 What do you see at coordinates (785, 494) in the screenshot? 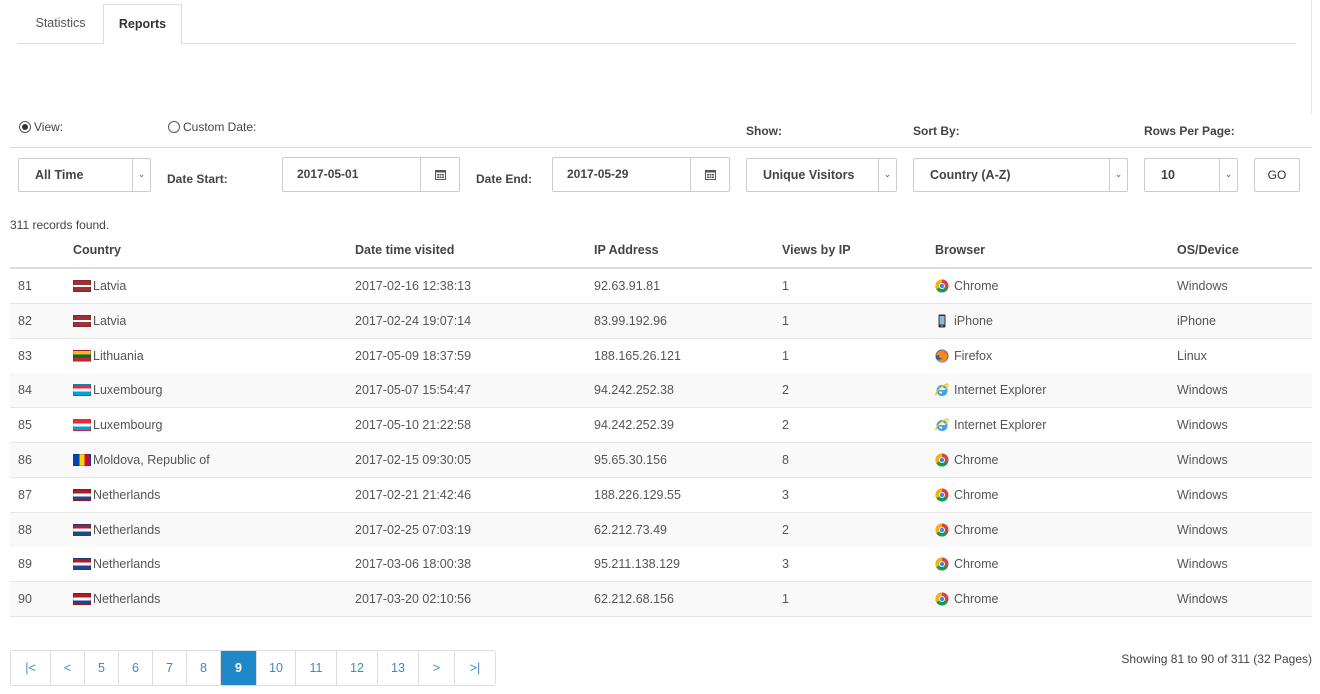
I see `views-cell: 3` at bounding box center [785, 494].